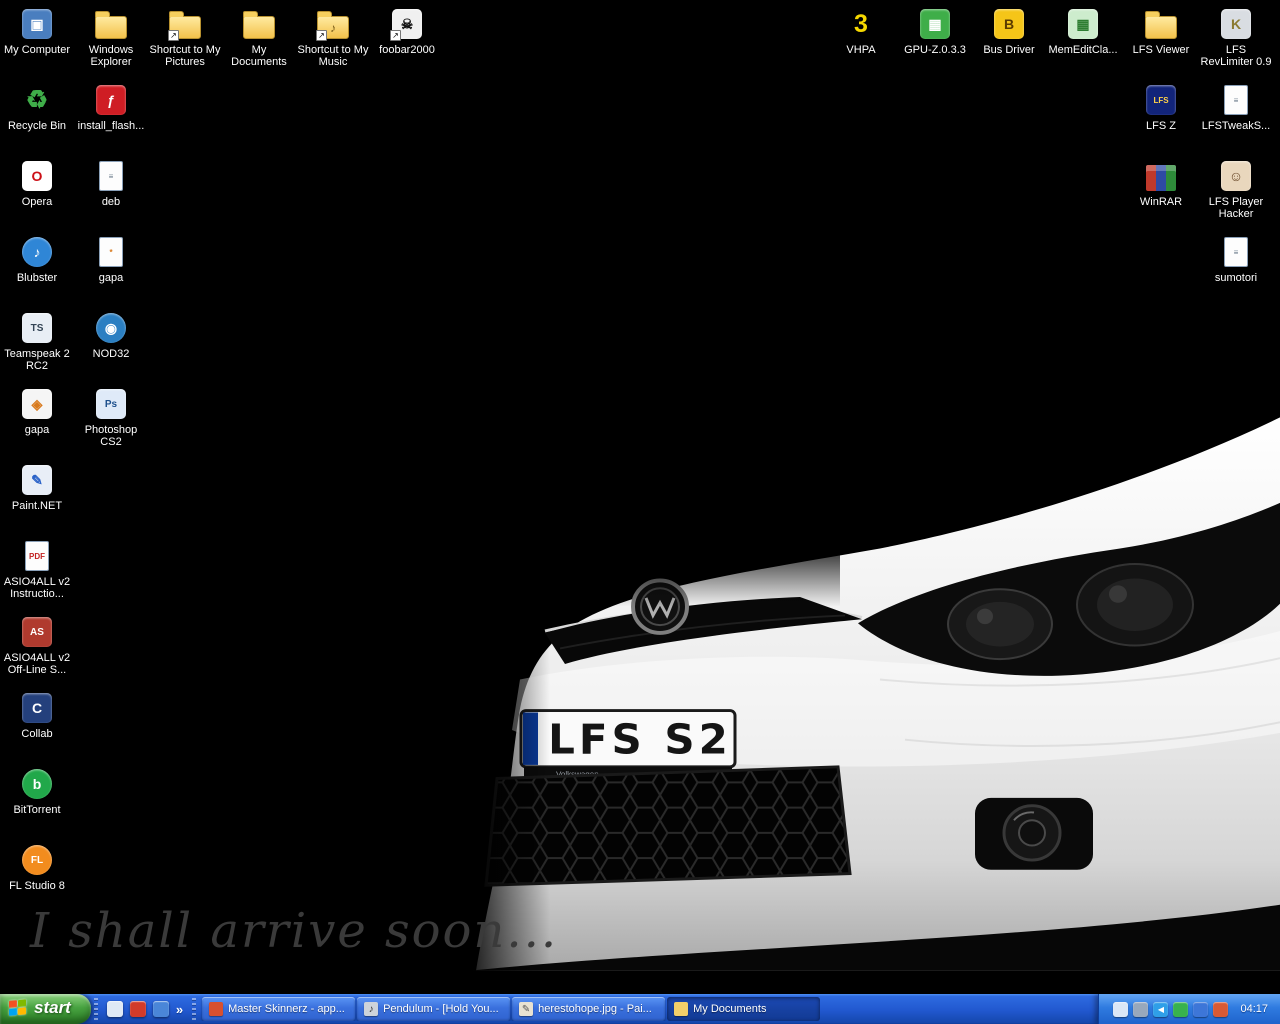 This screenshot has height=1024, width=1280. What do you see at coordinates (37, 420) in the screenshot?
I see `desktop-icon-gapa-pinwheel: ◈ gapa` at bounding box center [37, 420].